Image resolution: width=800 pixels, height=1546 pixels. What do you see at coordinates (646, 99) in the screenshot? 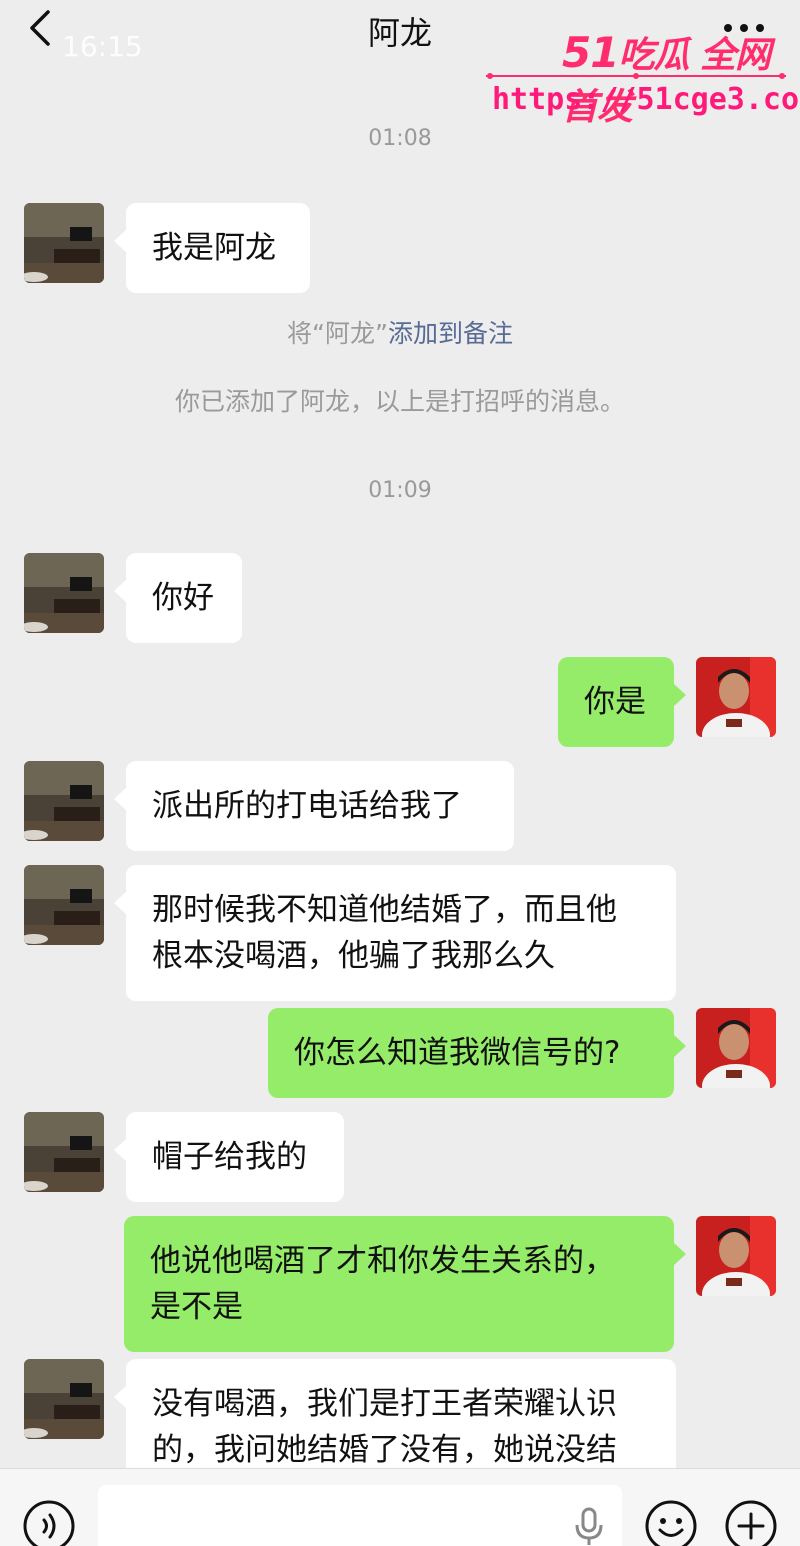
I see `watermark-url: https://51cge3.com` at bounding box center [646, 99].